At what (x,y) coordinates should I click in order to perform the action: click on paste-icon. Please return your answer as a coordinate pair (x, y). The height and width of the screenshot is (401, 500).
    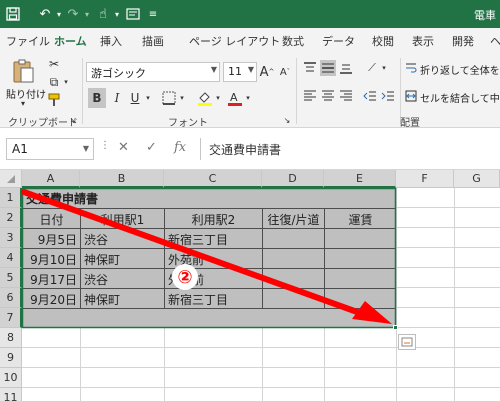
    Looking at the image, I should click on (23, 71).